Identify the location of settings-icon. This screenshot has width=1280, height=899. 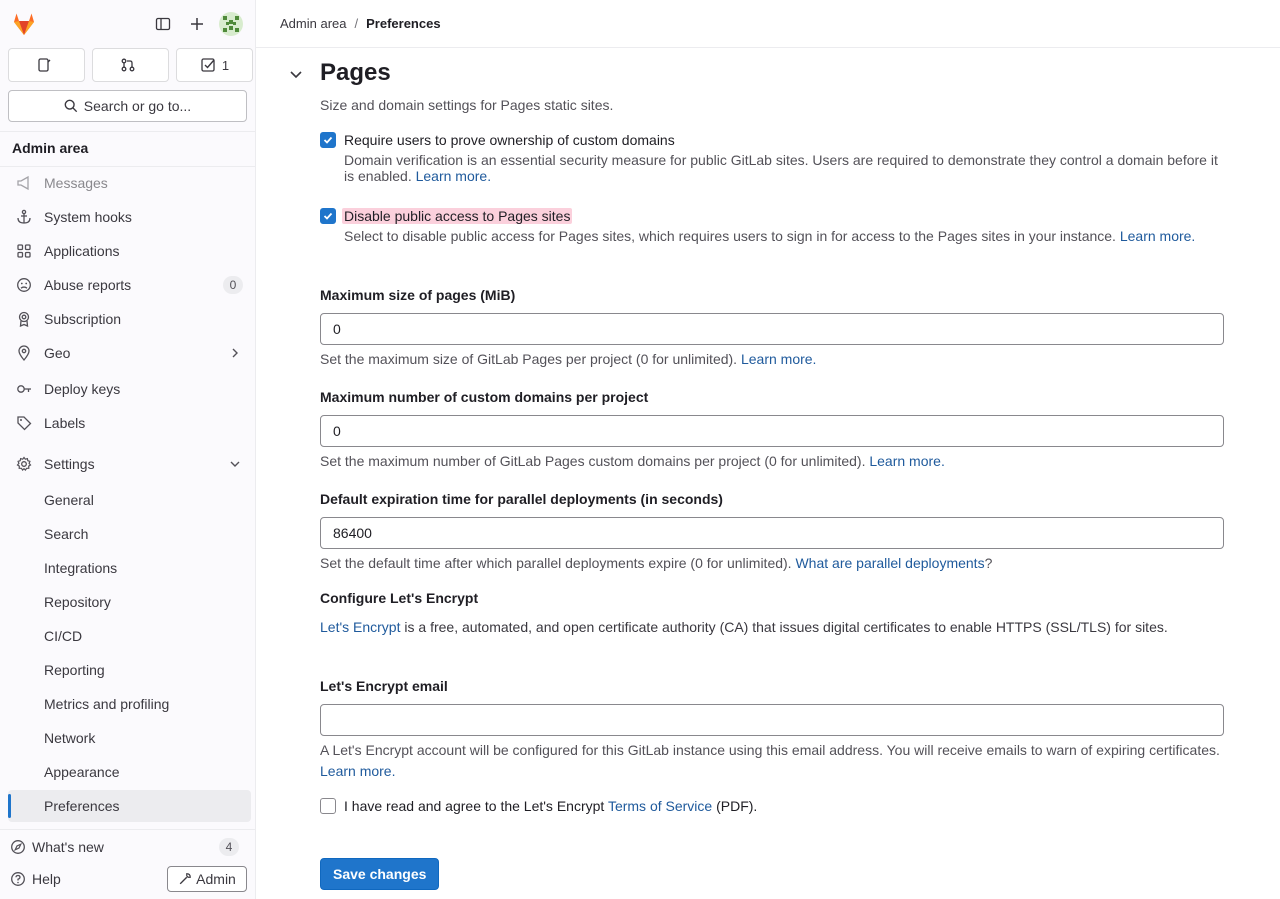
(24, 464).